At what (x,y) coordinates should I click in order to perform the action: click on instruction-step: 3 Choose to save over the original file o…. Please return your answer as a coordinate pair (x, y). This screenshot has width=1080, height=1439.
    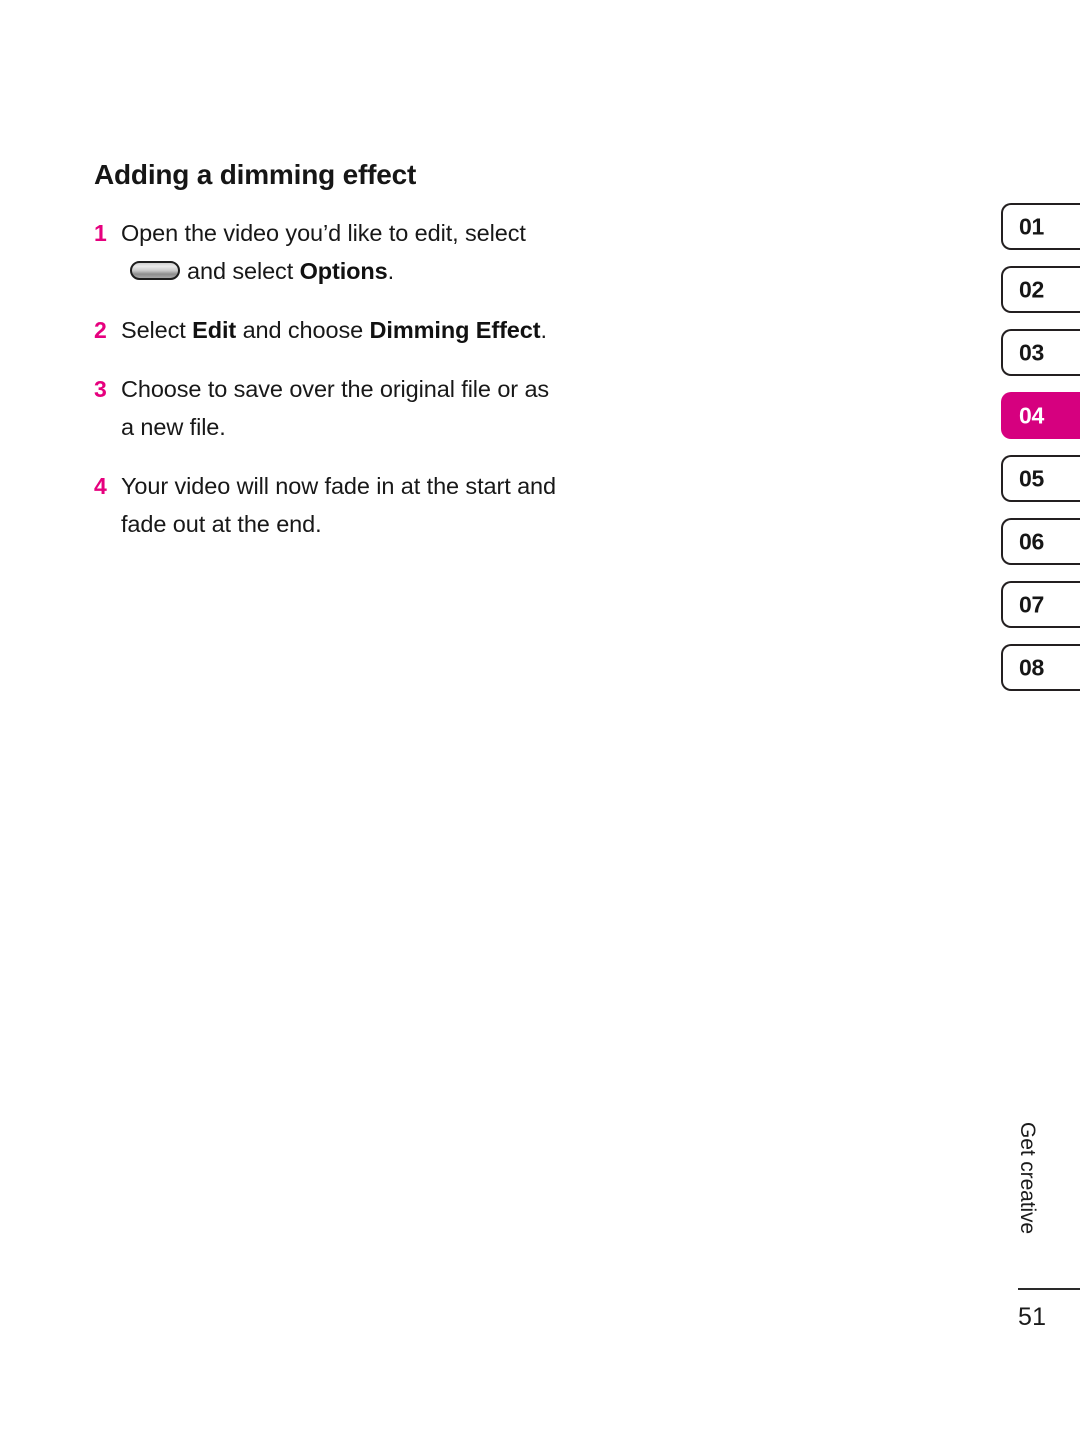
    Looking at the image, I should click on (329, 408).